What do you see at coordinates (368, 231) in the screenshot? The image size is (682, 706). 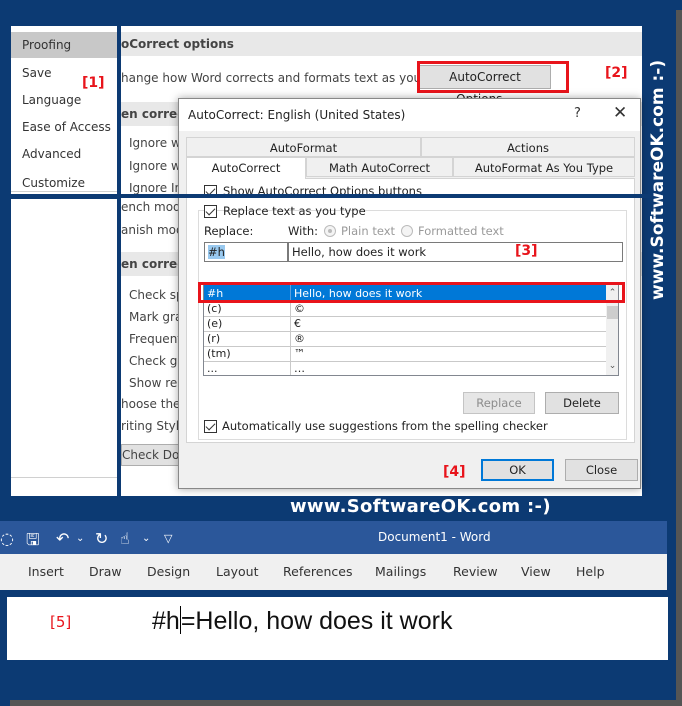 I see `plain-text-label: Plain text` at bounding box center [368, 231].